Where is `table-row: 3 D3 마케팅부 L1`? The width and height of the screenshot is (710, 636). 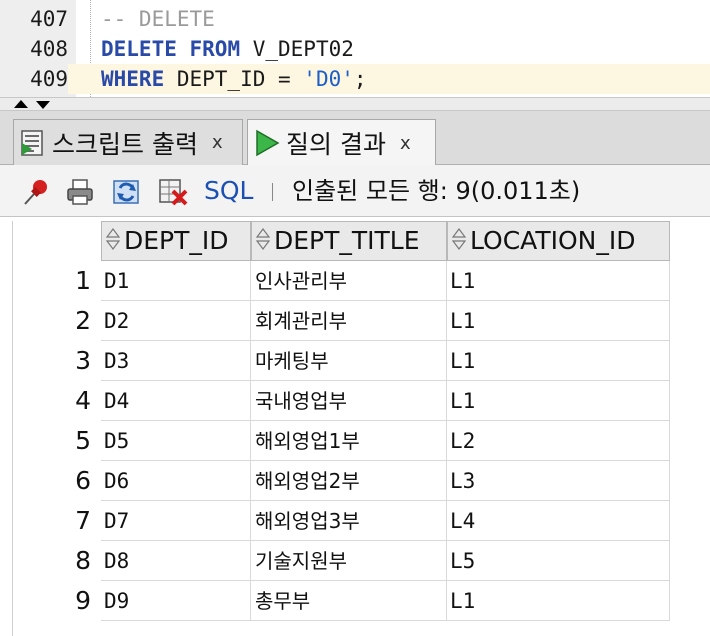 table-row: 3 D3 마케팅부 L1 is located at coordinates (355, 361).